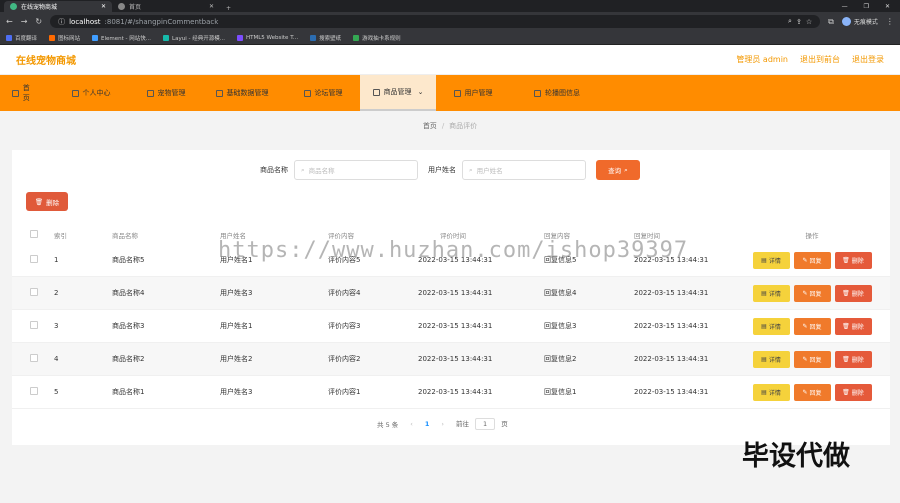  Describe the element at coordinates (9, 21) in the screenshot. I see `back-icon: ←` at that location.